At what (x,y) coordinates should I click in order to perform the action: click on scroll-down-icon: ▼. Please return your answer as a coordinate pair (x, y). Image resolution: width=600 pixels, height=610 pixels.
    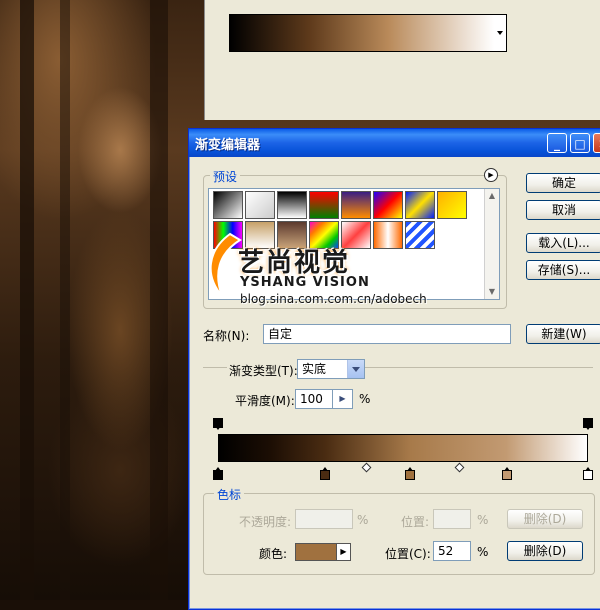
    Looking at the image, I should click on (492, 292).